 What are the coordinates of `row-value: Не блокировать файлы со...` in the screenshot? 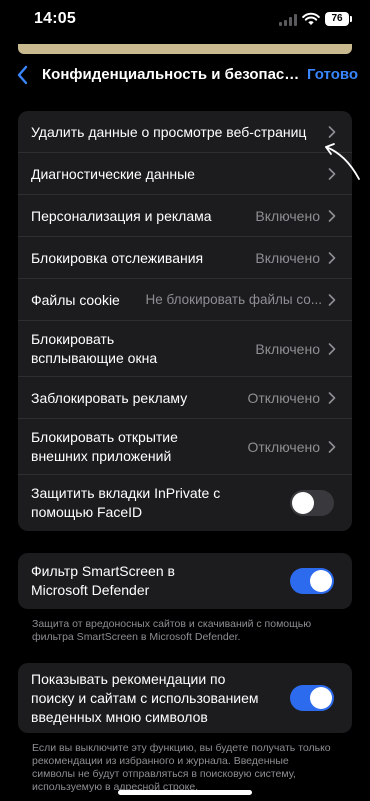 It's located at (233, 299).